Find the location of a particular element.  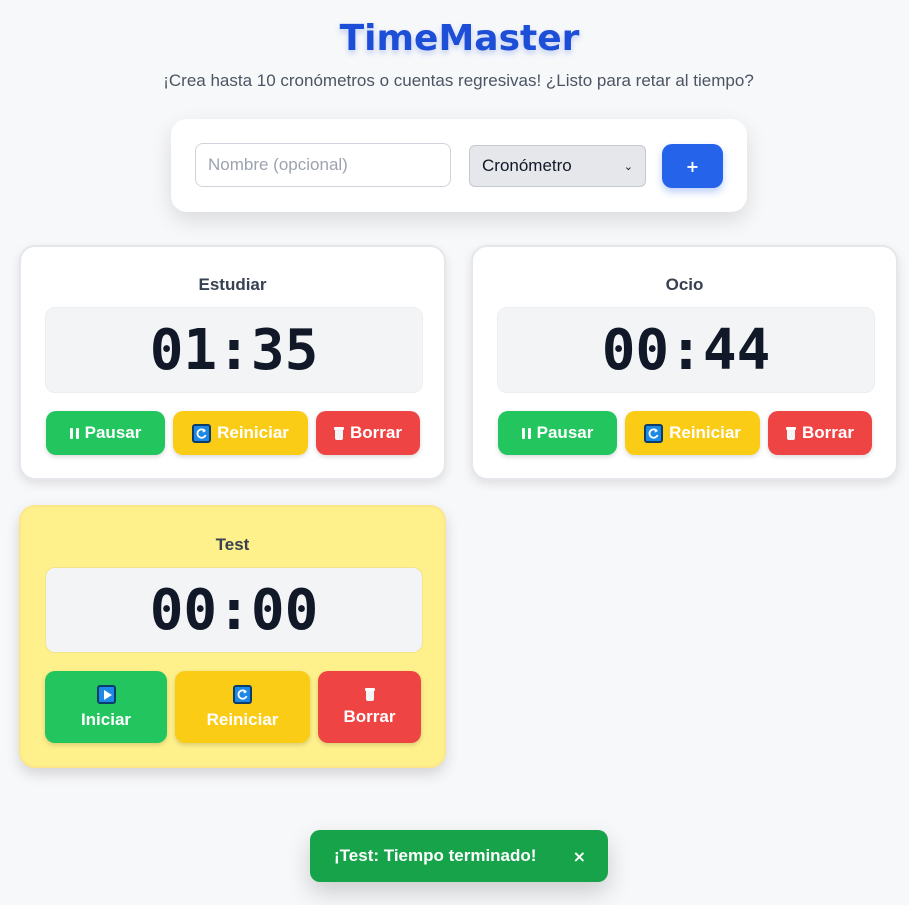

timer-type-selected: Cronómetro is located at coordinates (527, 165).